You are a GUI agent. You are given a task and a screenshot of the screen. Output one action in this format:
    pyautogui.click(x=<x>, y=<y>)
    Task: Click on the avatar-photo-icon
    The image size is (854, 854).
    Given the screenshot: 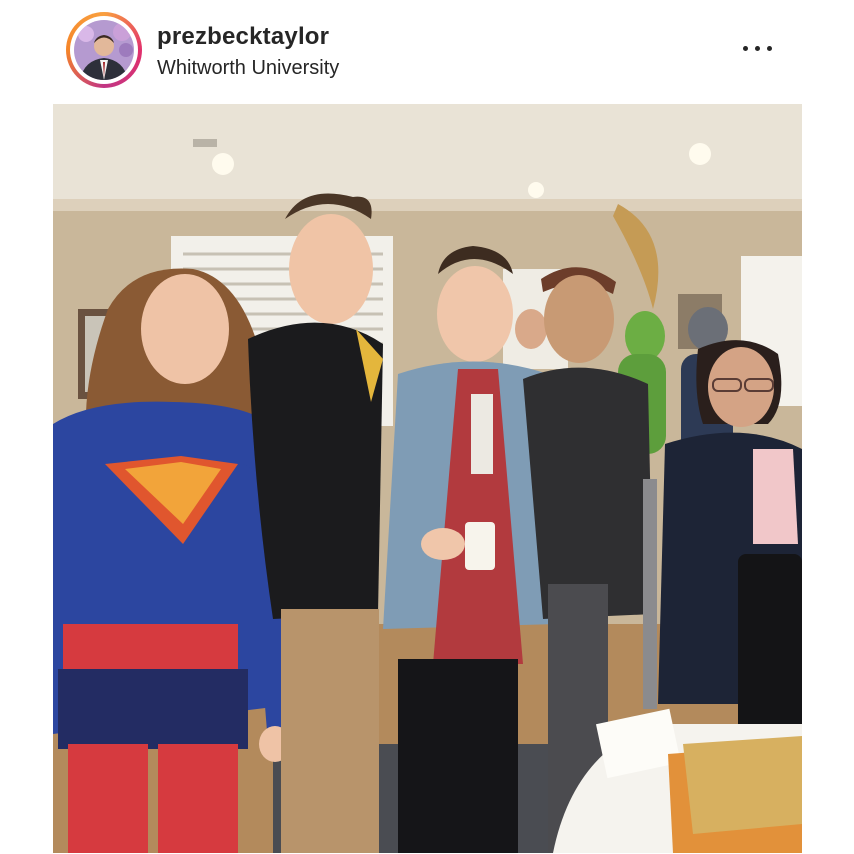 What is the action you would take?
    pyautogui.click(x=104, y=50)
    